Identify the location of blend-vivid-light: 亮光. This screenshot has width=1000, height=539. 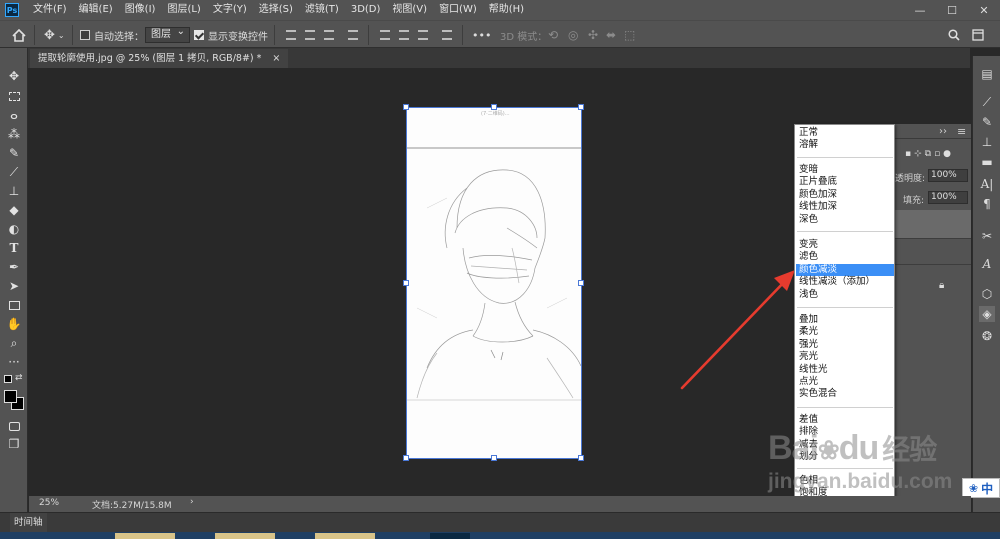
(845, 357).